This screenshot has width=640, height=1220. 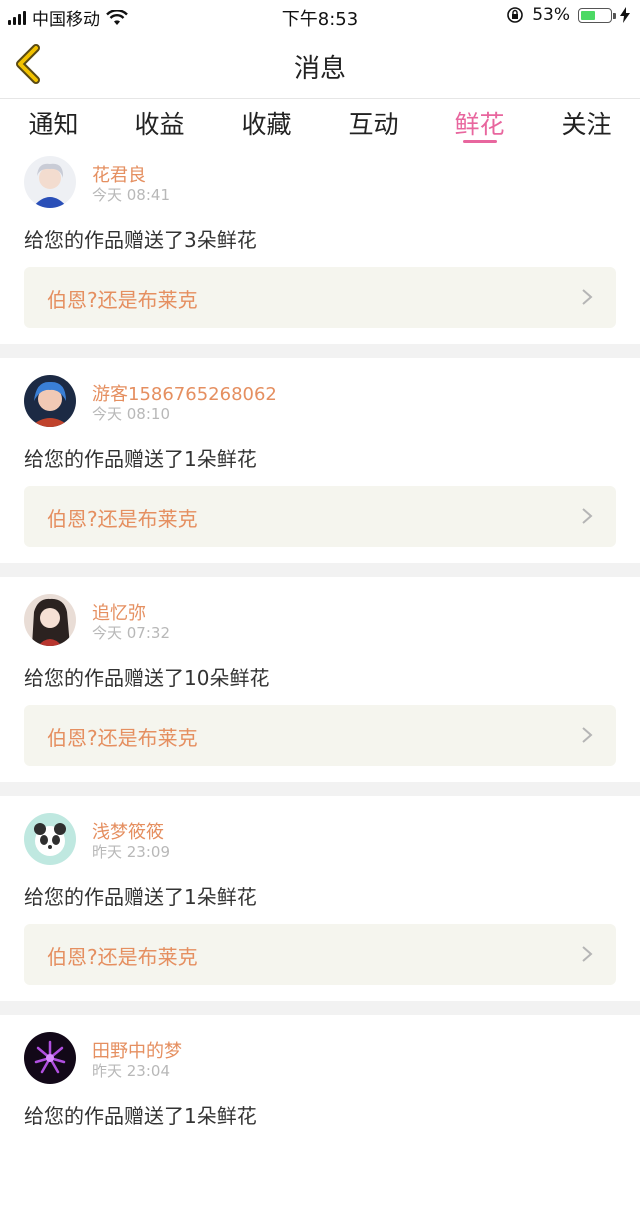 What do you see at coordinates (131, 852) in the screenshot?
I see `message-time: 昨天 23:09` at bounding box center [131, 852].